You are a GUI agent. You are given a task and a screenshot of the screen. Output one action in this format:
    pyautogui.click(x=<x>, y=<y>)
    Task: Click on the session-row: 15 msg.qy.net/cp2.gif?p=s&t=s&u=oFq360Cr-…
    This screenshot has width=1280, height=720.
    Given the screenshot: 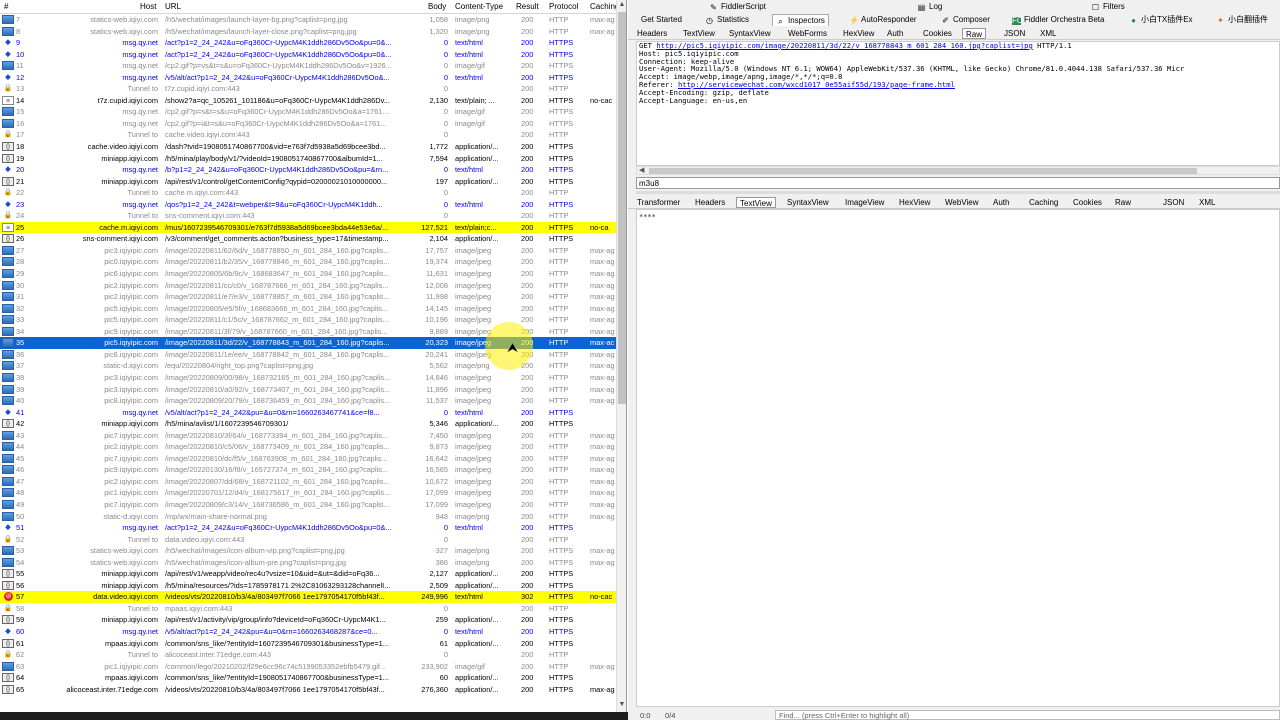 What is the action you would take?
    pyautogui.click(x=308, y=112)
    